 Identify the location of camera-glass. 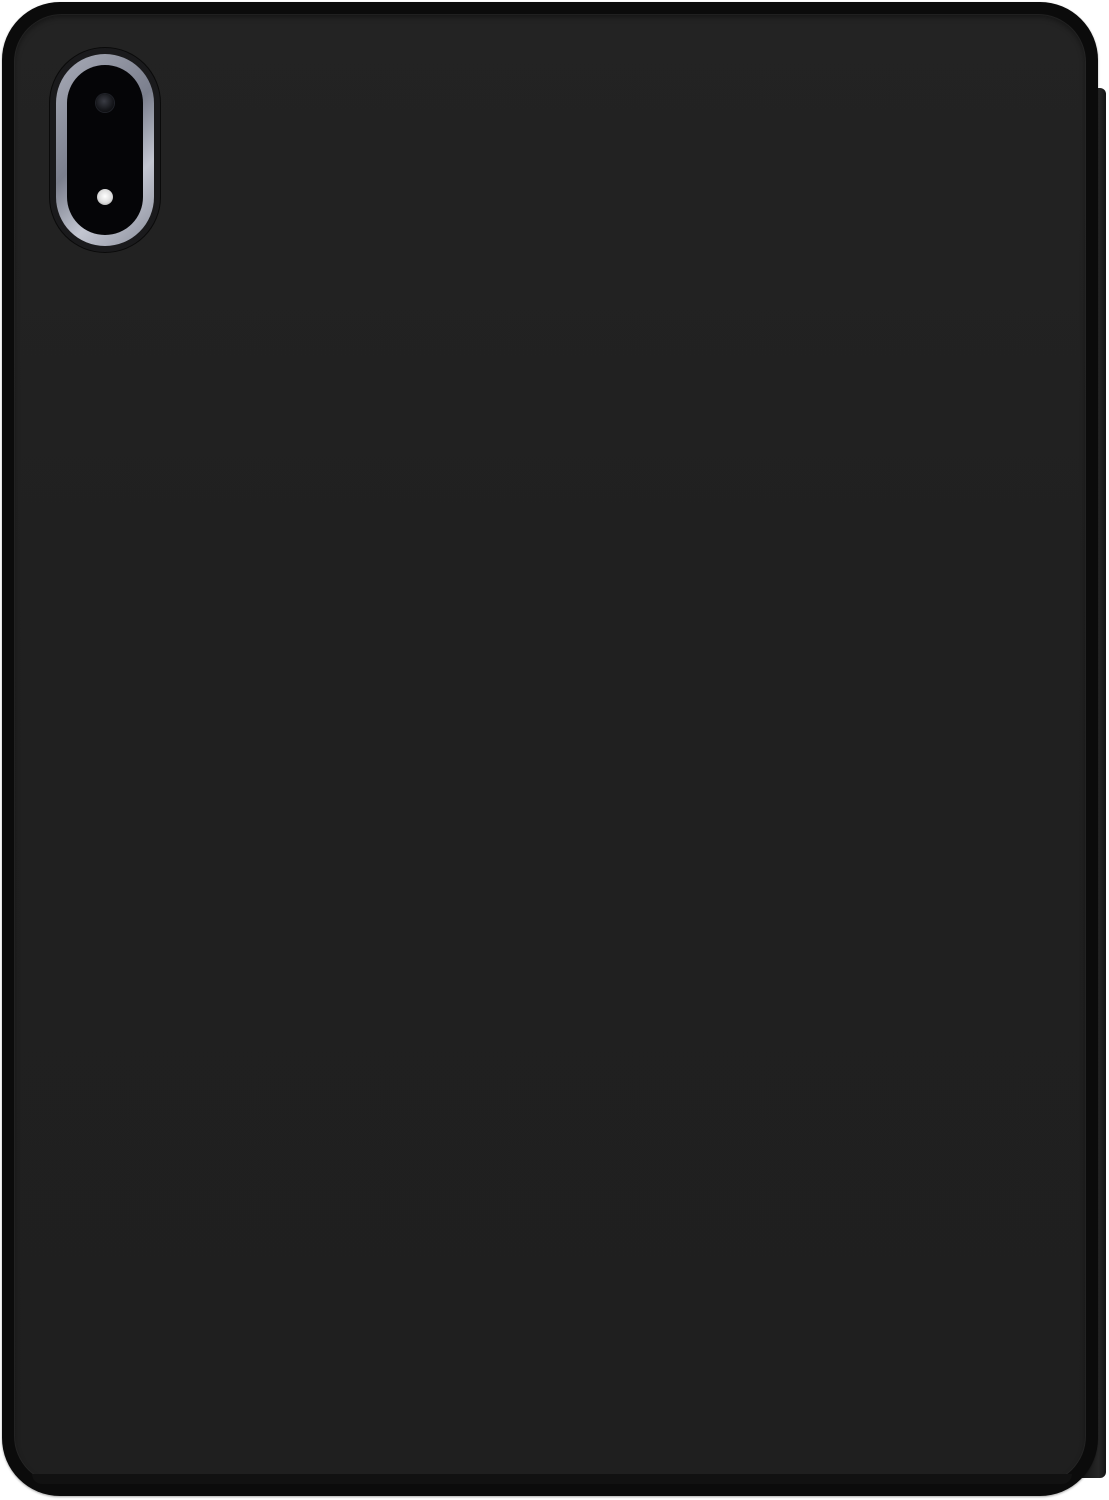
(105, 150).